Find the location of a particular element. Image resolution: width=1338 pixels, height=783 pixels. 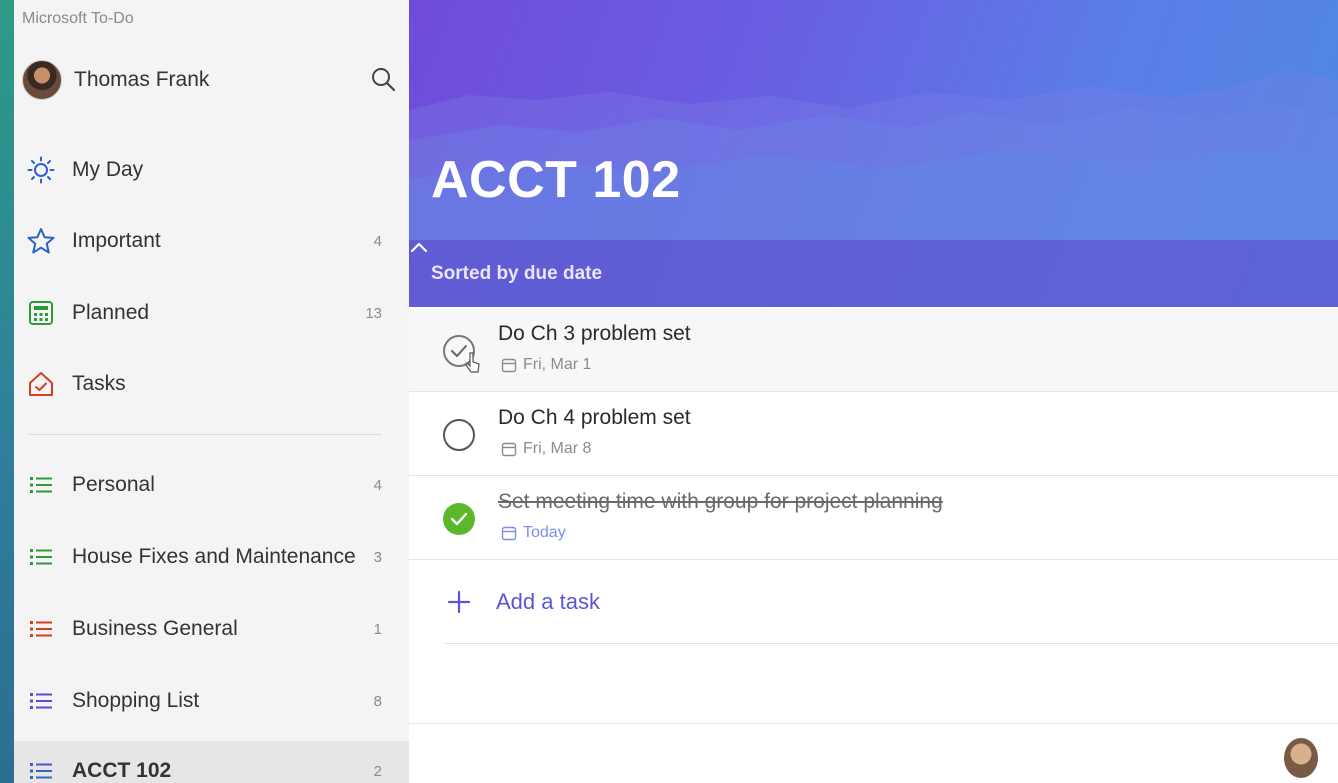

sidebar-item-label: Planned is located at coordinates (111, 312).